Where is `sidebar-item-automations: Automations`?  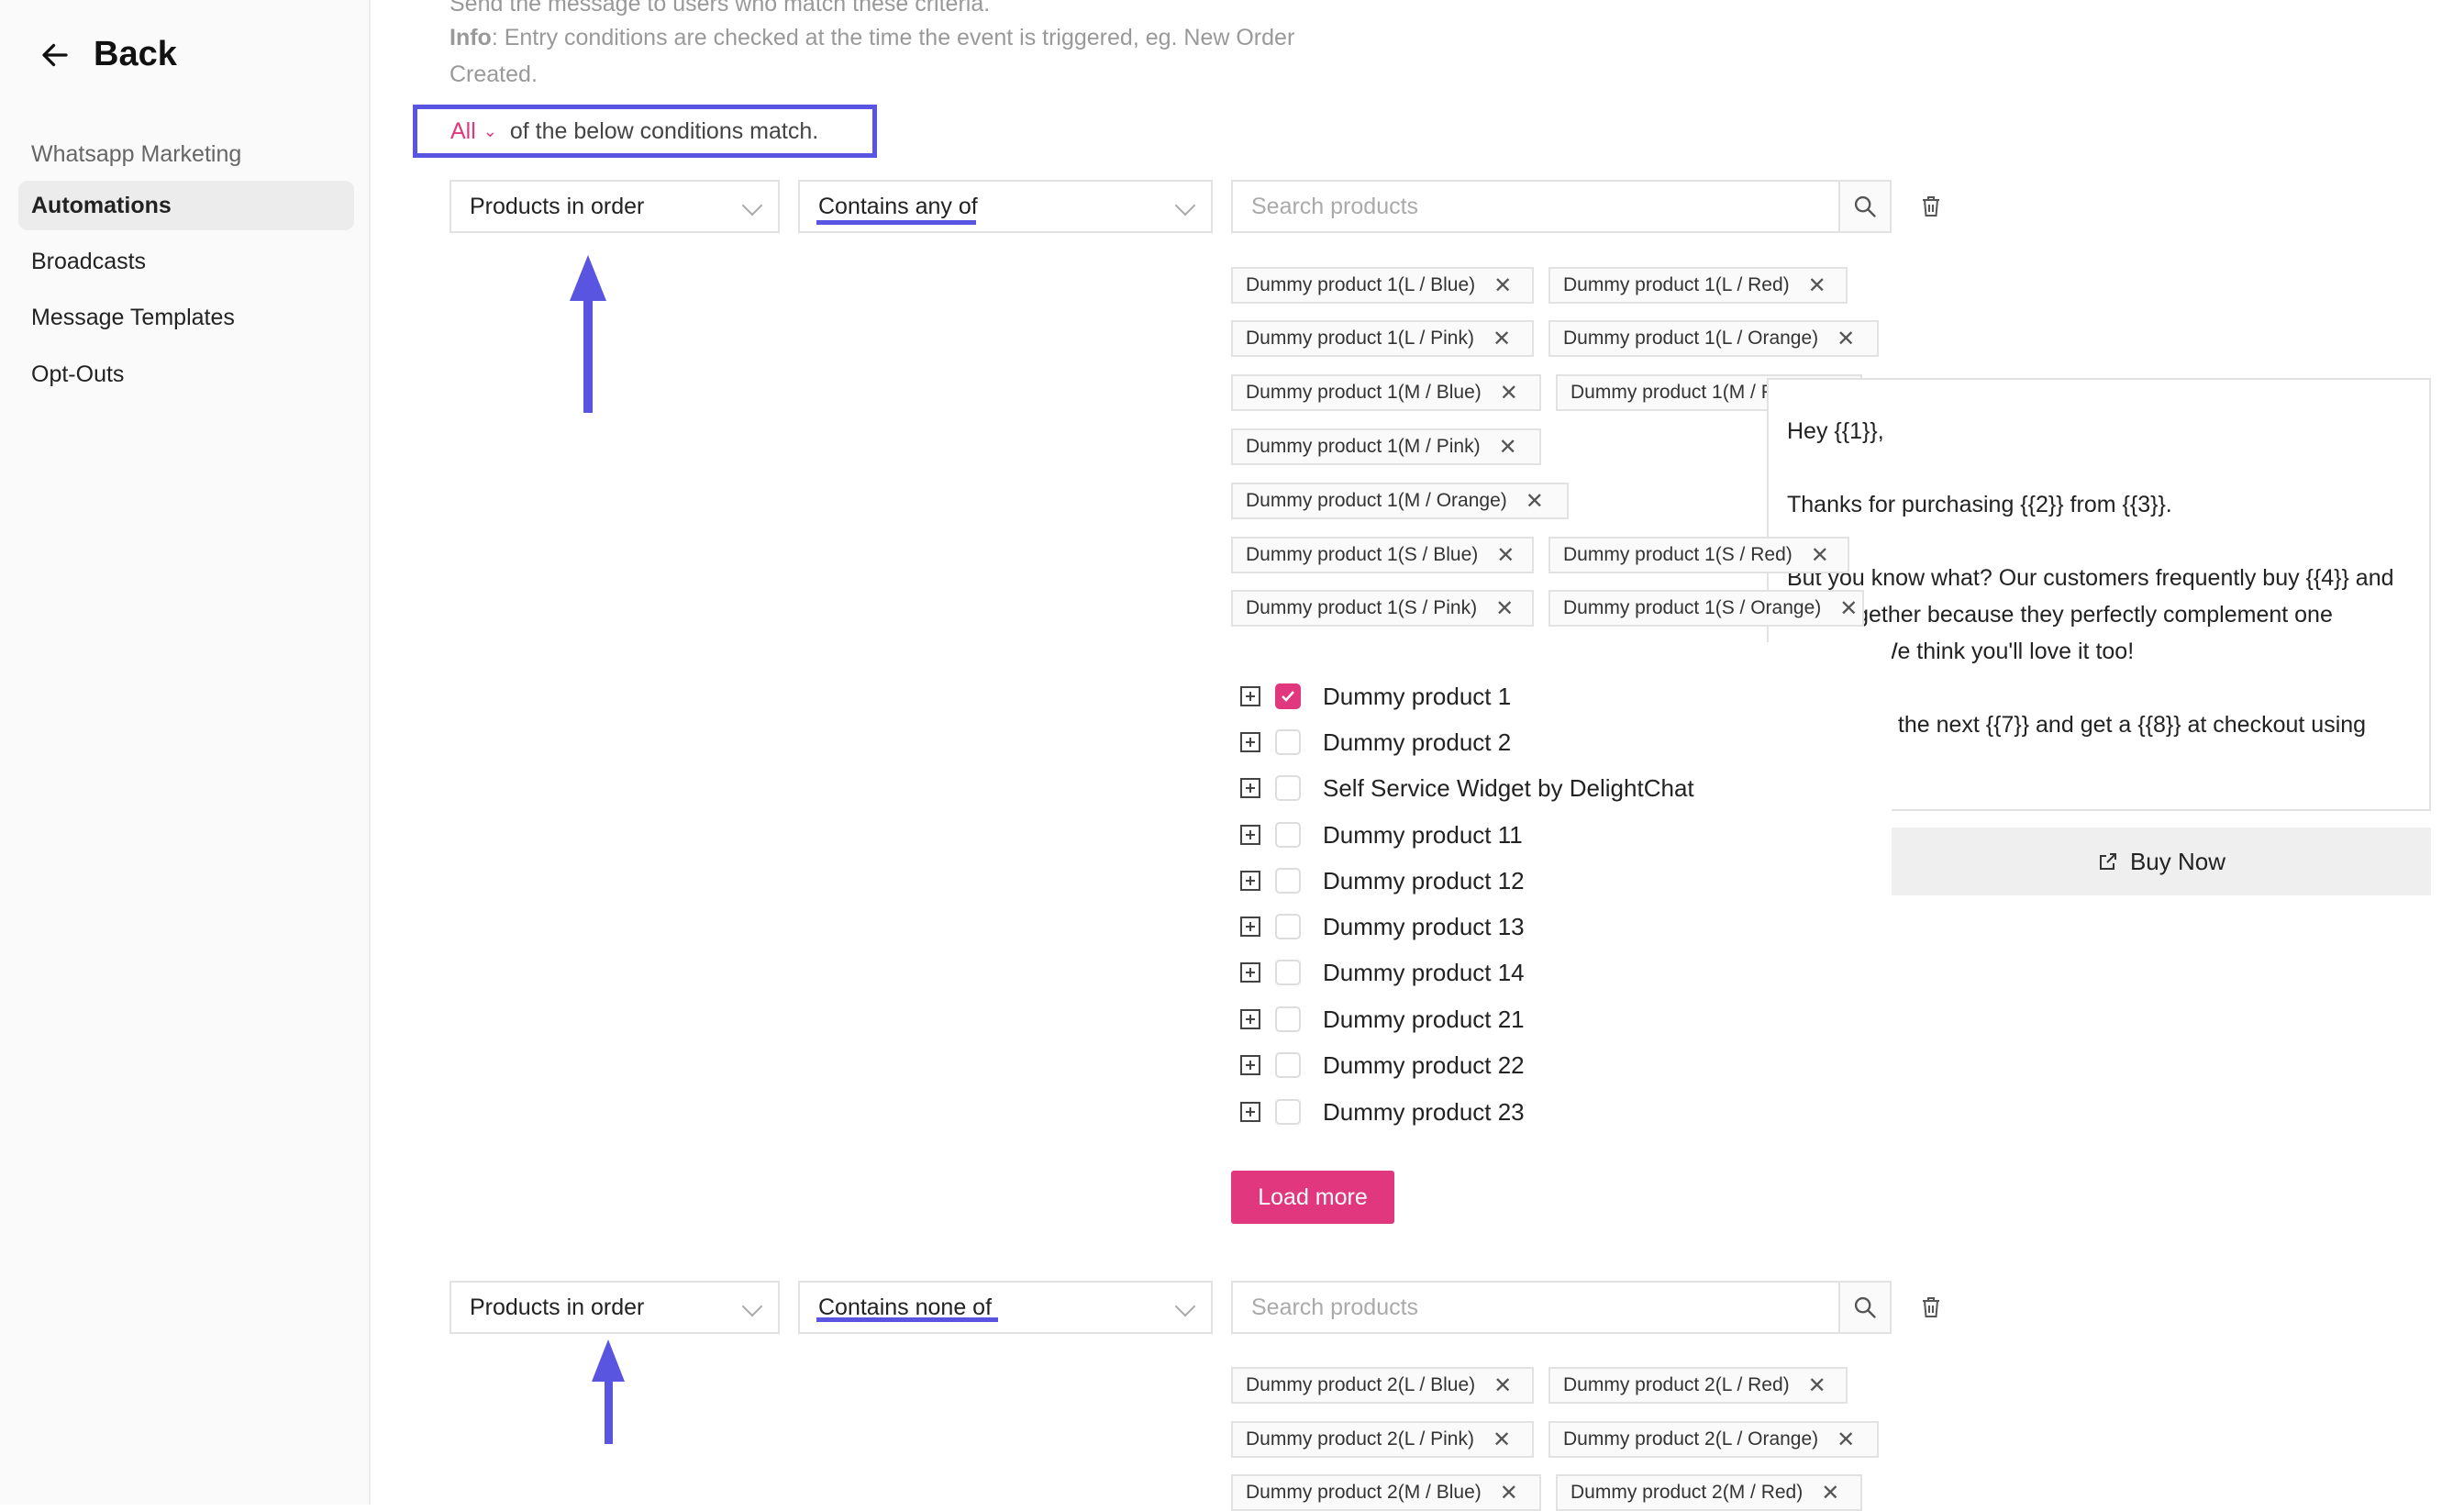
sidebar-item-automations: Automations is located at coordinates (186, 205).